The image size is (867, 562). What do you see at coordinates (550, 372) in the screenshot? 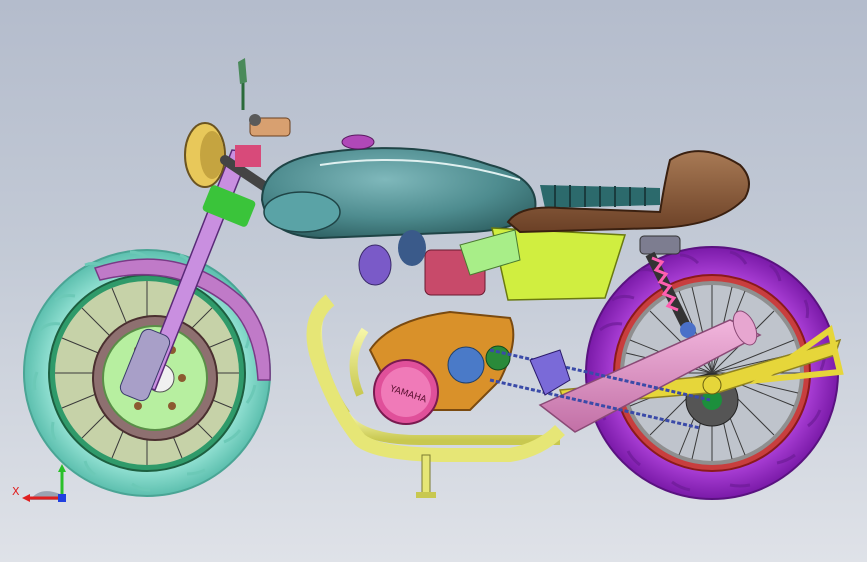
I see `rear-set-bracket` at bounding box center [550, 372].